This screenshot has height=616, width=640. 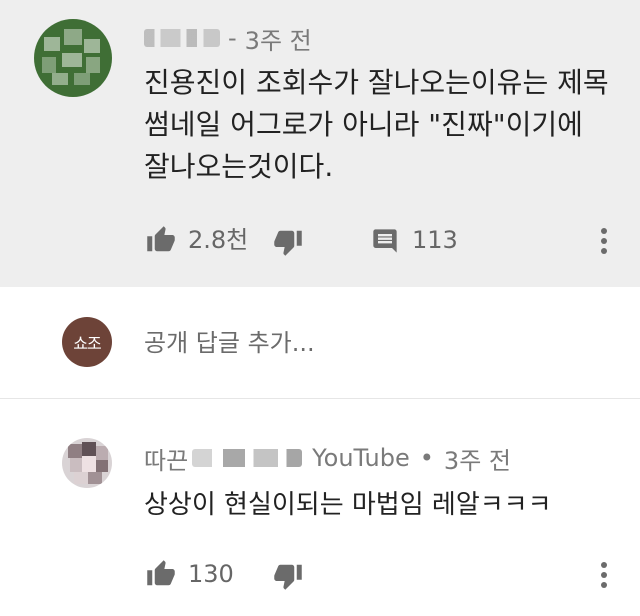 I want to click on comment-actions: 2.8천 113, so click(x=320, y=240).